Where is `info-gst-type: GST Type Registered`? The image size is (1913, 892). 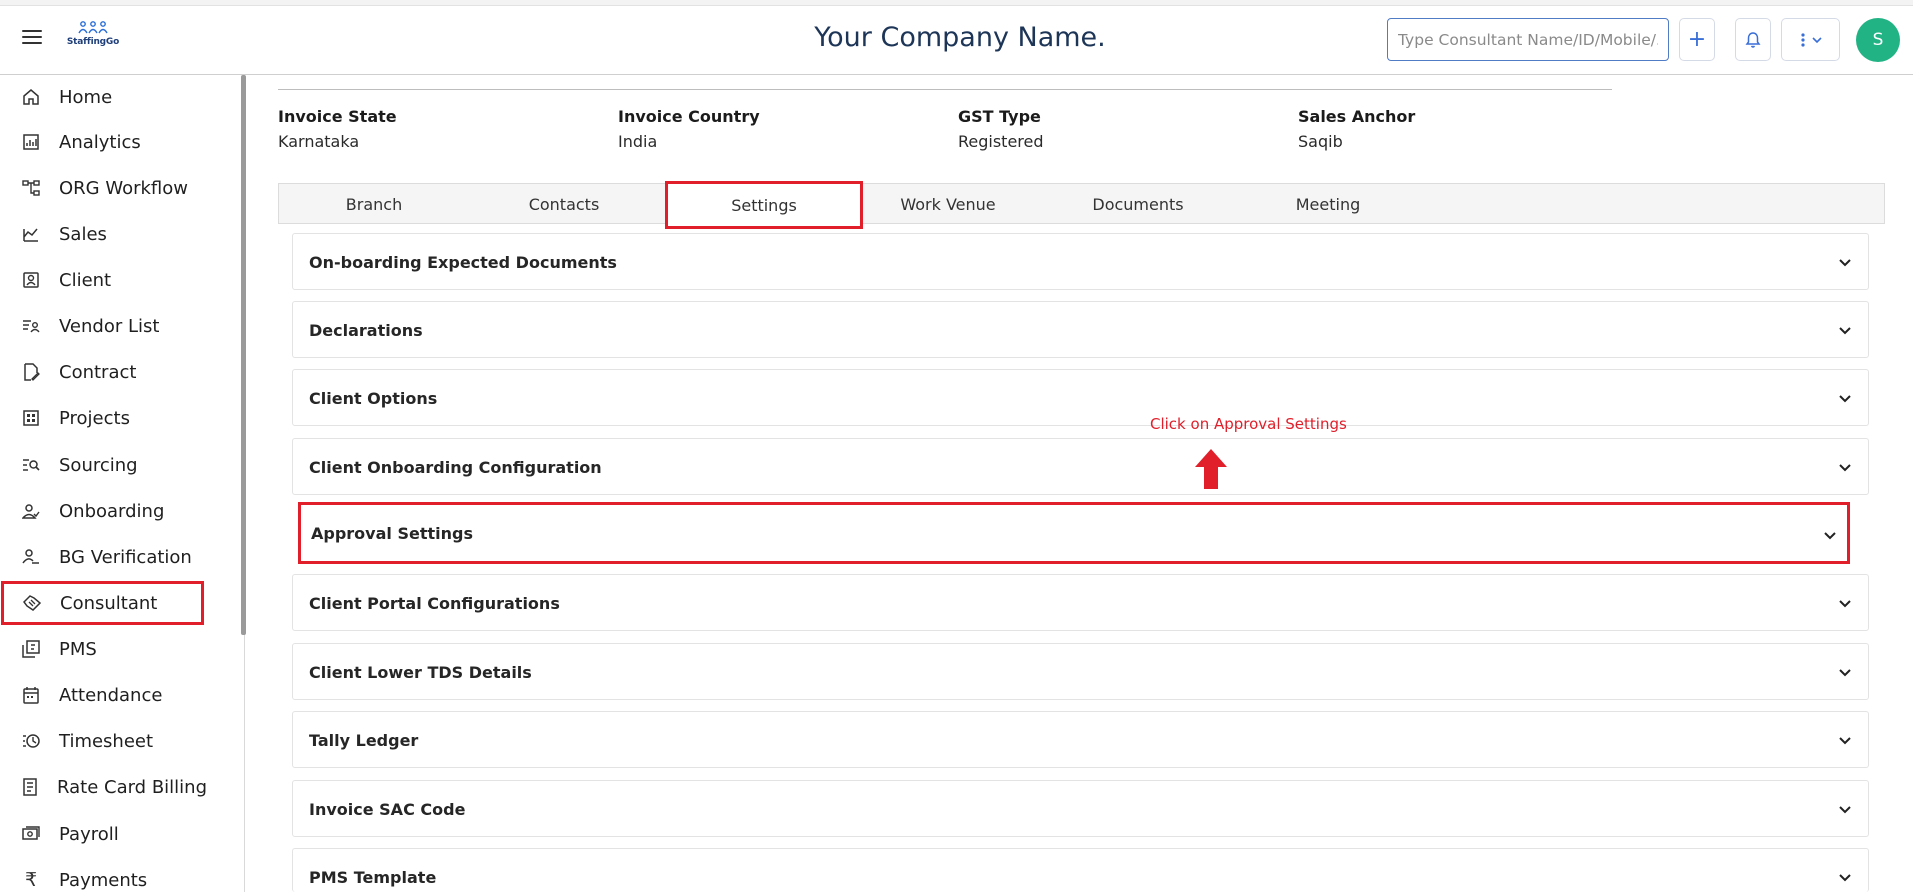
info-gst-type: GST Type Registered is located at coordinates (1108, 129).